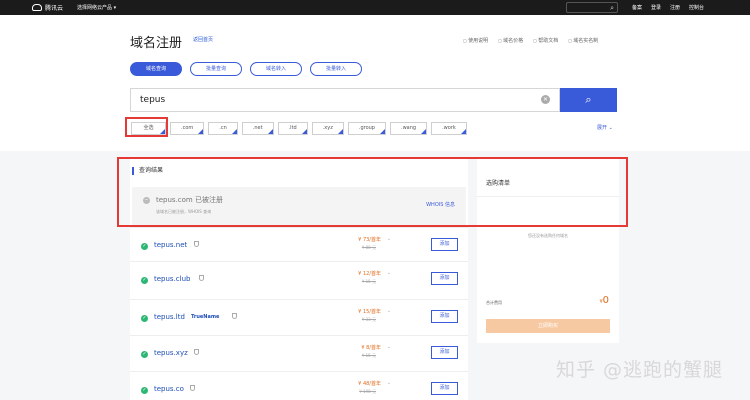  Describe the element at coordinates (449, 128) in the screenshot. I see `suffix-work: .work` at that location.